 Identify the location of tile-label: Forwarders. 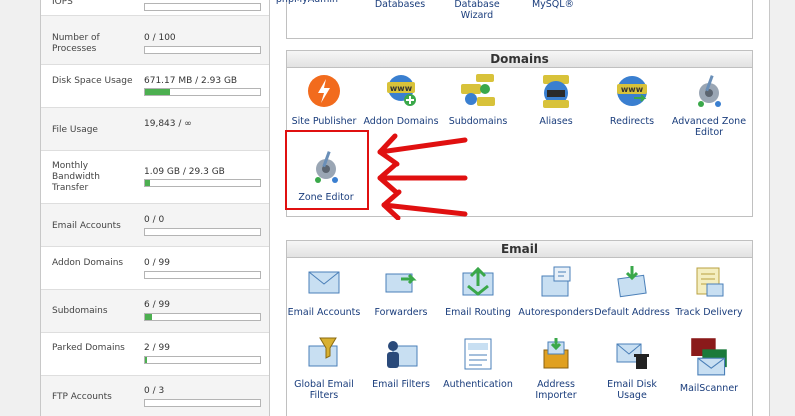
(401, 312).